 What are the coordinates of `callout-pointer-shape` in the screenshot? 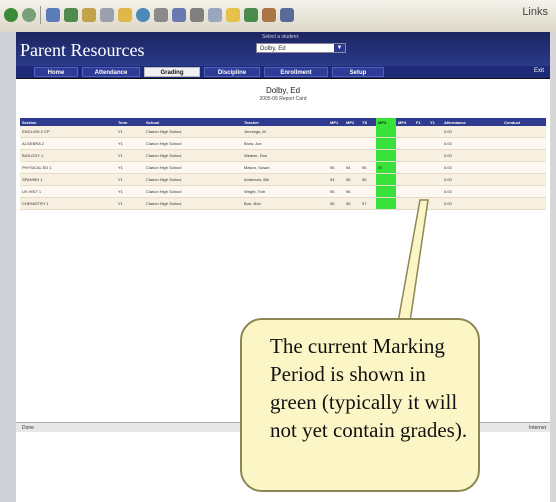 It's located at (413, 261).